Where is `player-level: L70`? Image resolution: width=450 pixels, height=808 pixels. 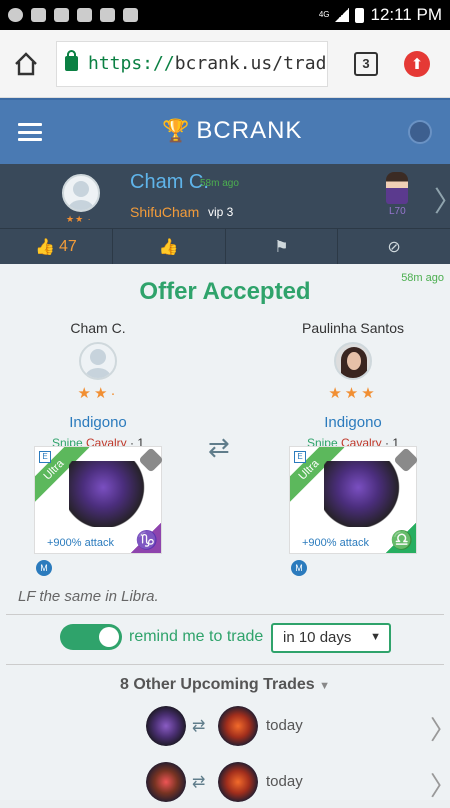 player-level: L70 is located at coordinates (397, 211).